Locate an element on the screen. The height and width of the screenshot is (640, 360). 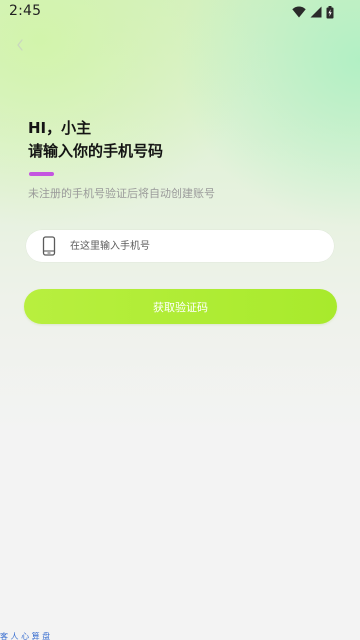
status-time: 2:45 is located at coordinates (25, 11).